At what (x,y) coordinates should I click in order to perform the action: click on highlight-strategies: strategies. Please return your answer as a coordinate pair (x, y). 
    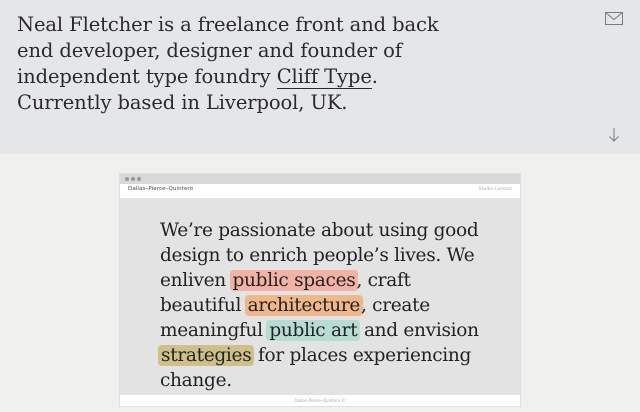
    Looking at the image, I should click on (206, 355).